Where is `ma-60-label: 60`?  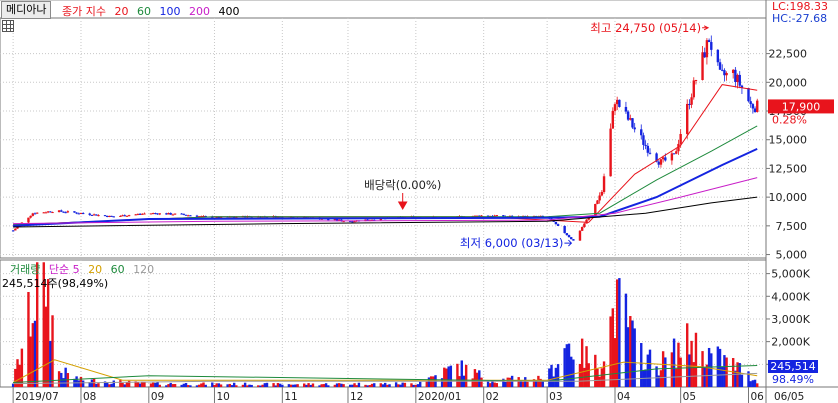
ma-60-label: 60 is located at coordinates (144, 11).